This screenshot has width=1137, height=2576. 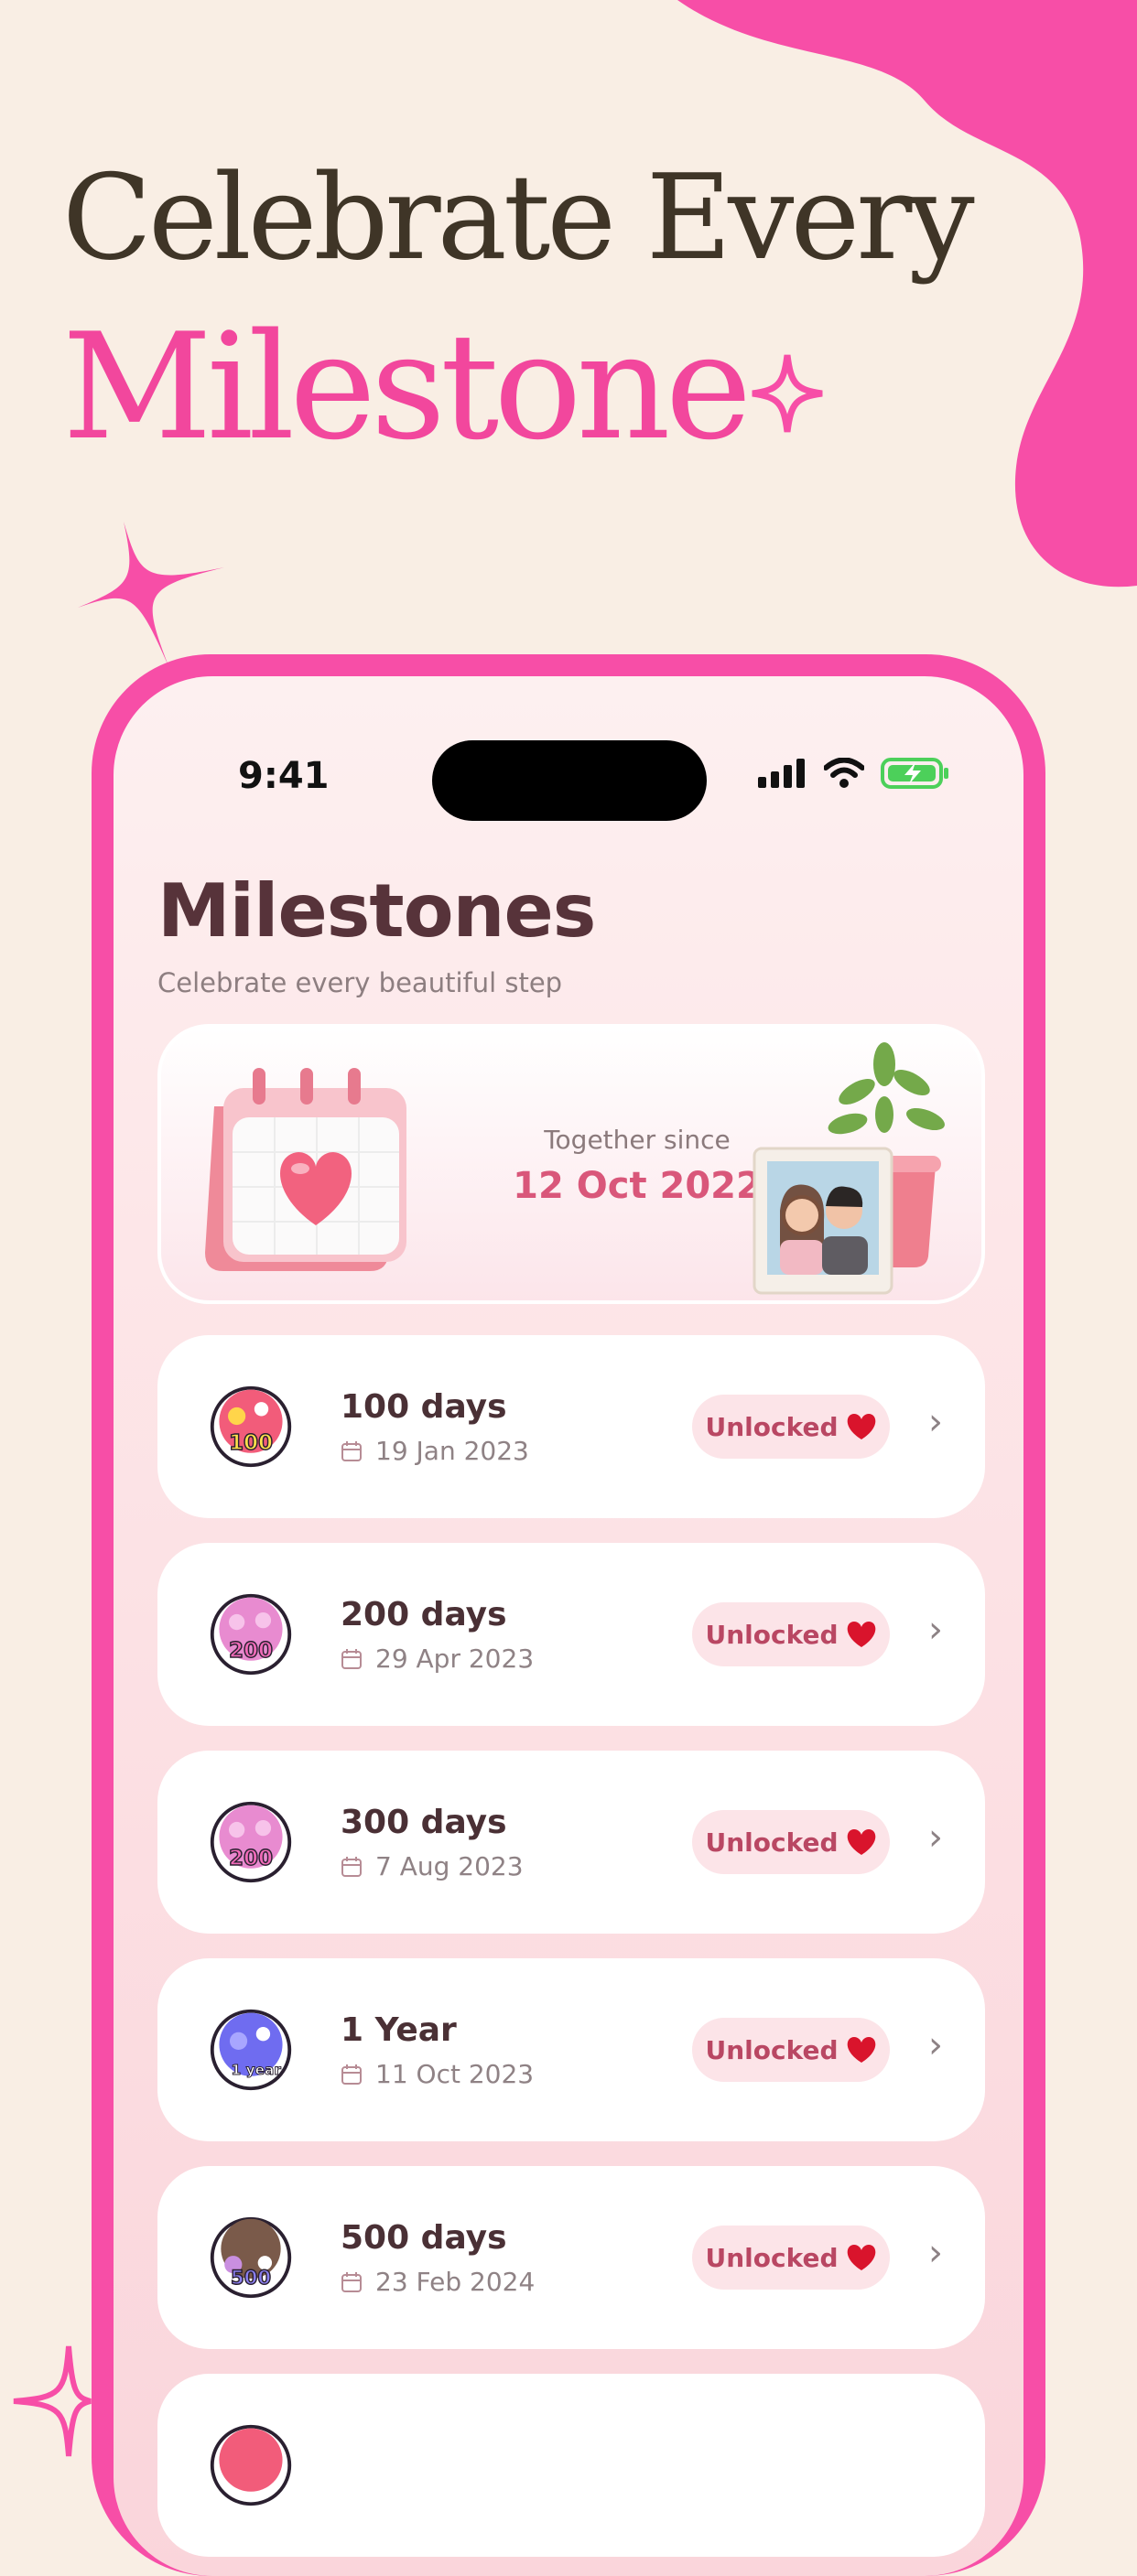 I want to click on dynamic-island, so click(x=569, y=780).